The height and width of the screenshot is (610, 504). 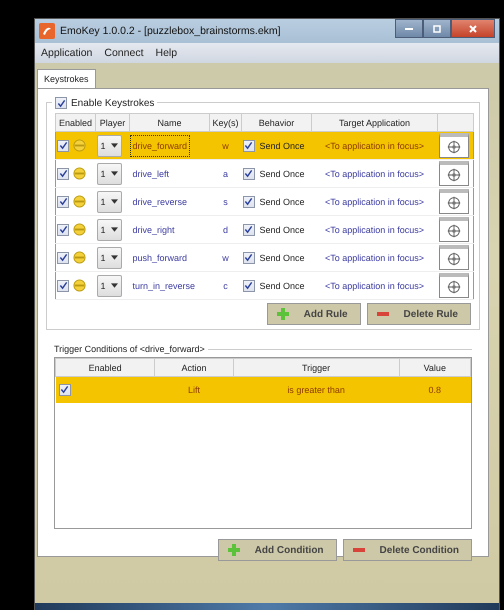 What do you see at coordinates (194, 389) in the screenshot?
I see `table-cell: Lift` at bounding box center [194, 389].